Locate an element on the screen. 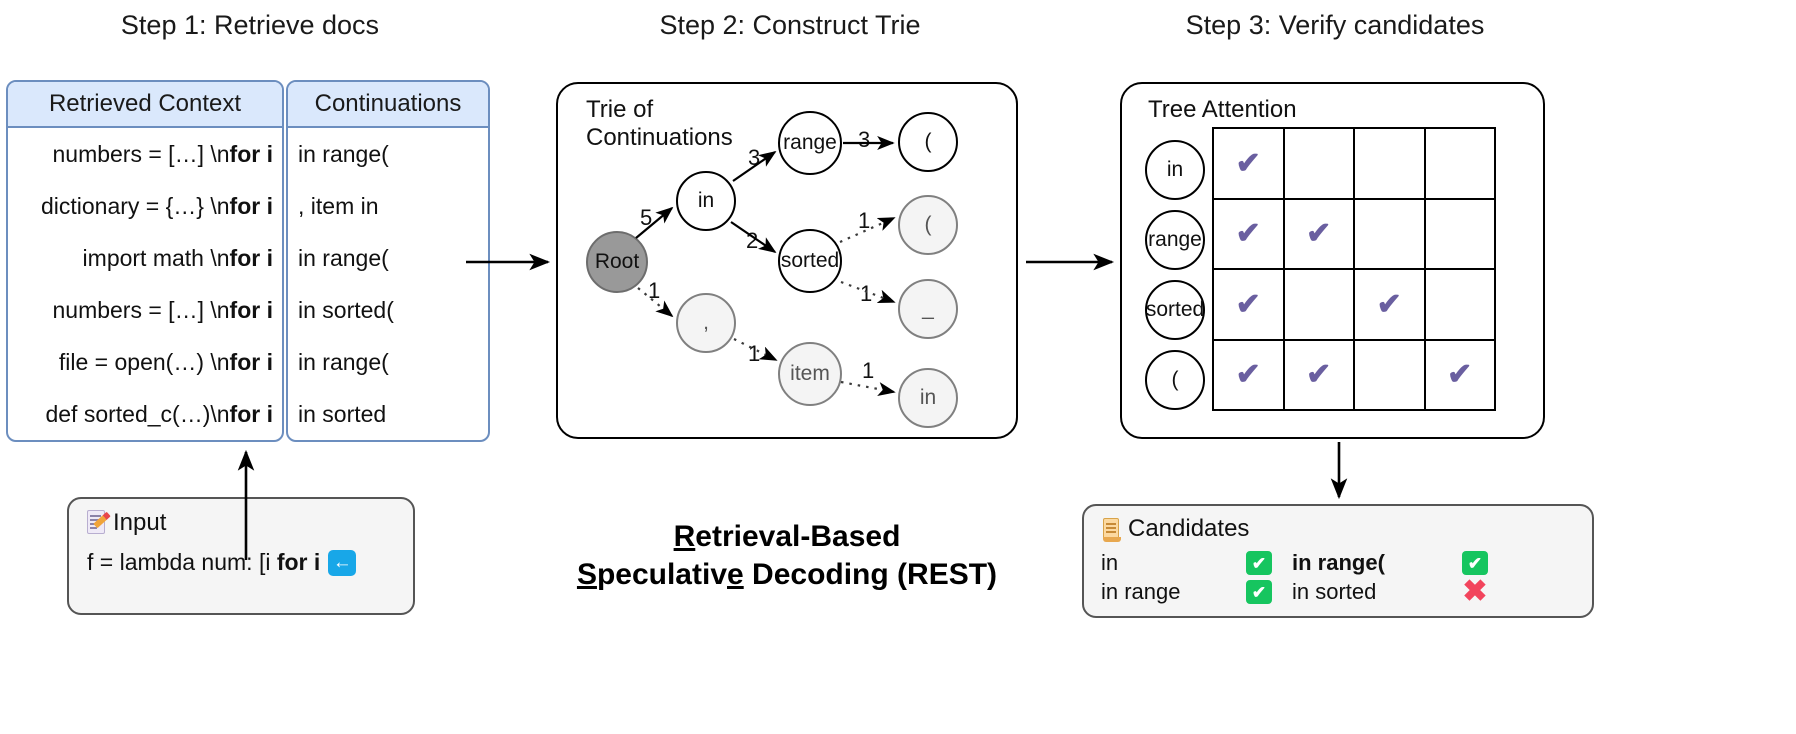 The width and height of the screenshot is (1796, 734). figure-title-line-1: Retrieval-Based is located at coordinates (787, 537).